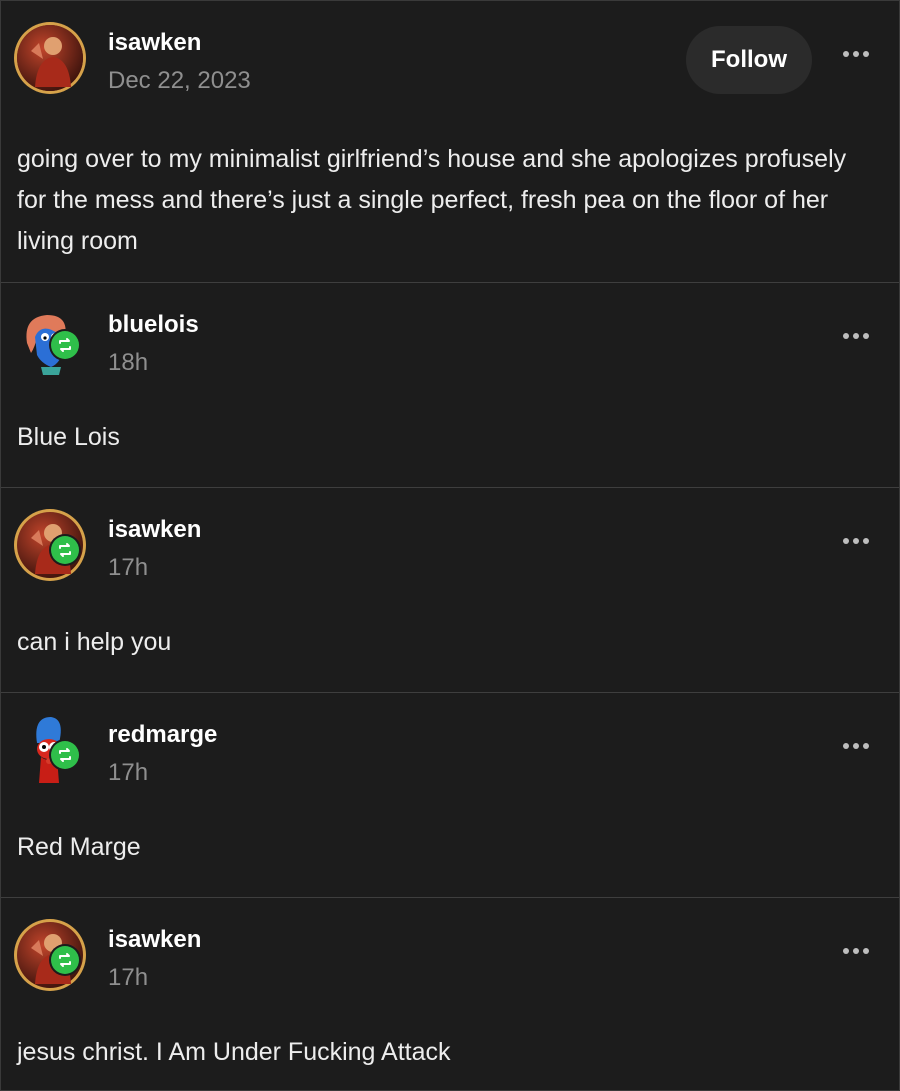  What do you see at coordinates (68, 437) in the screenshot?
I see `post-text: Blue Lois` at bounding box center [68, 437].